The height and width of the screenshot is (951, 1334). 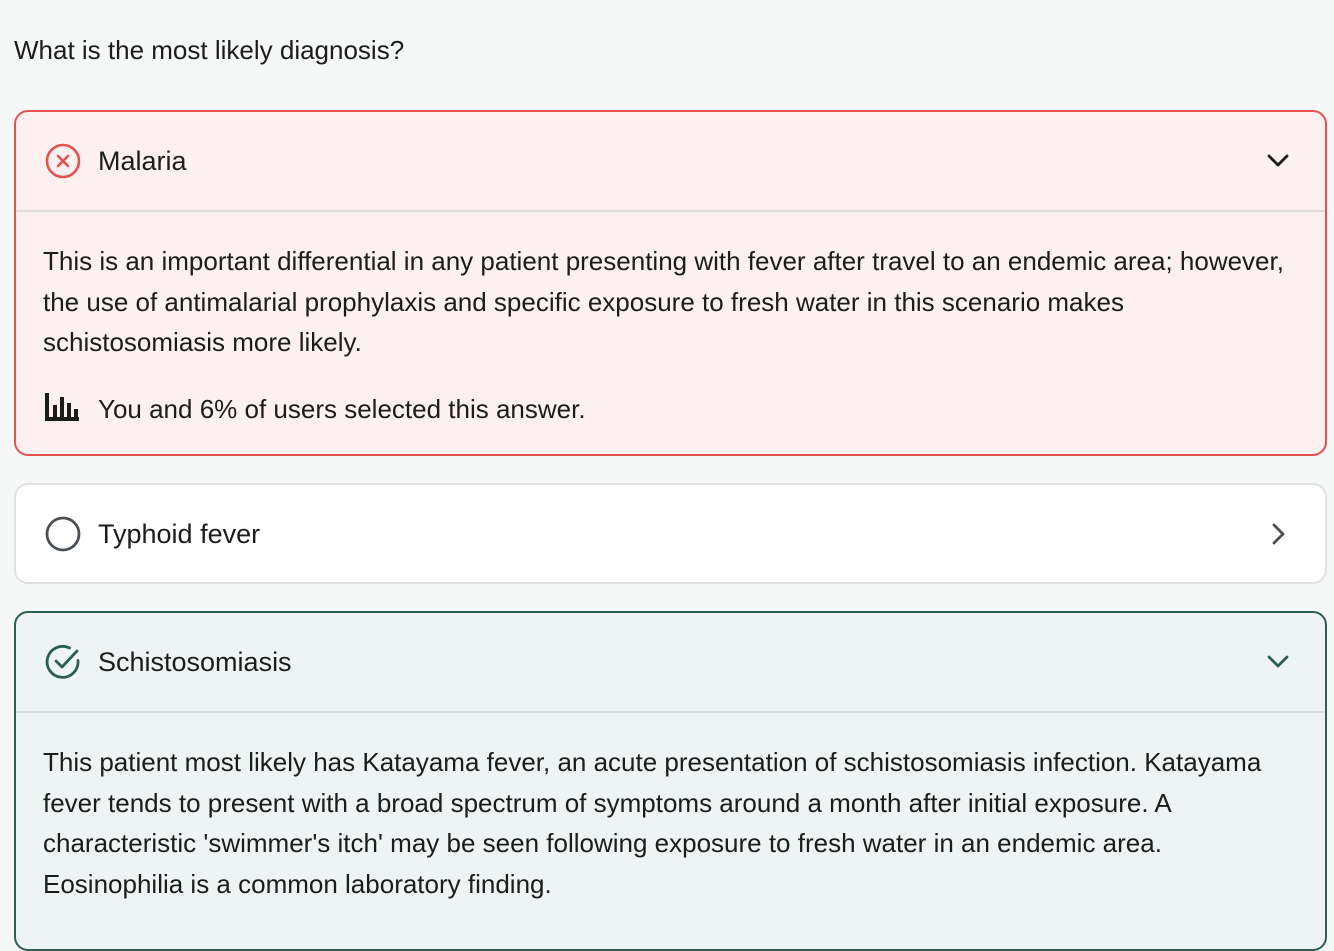 I want to click on answer-option-header: Schistosomiasis, so click(x=670, y=663).